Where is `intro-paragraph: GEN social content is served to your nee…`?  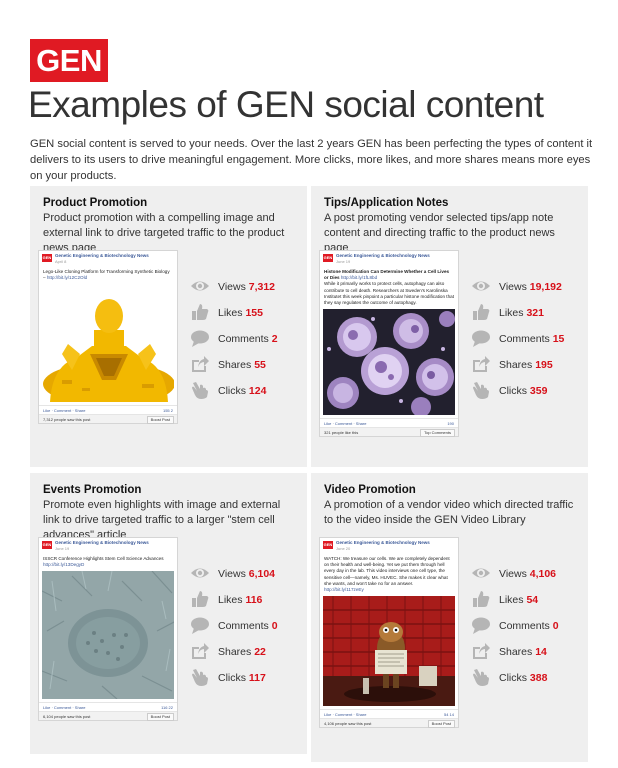 intro-paragraph: GEN social content is served to your nee… is located at coordinates (311, 160).